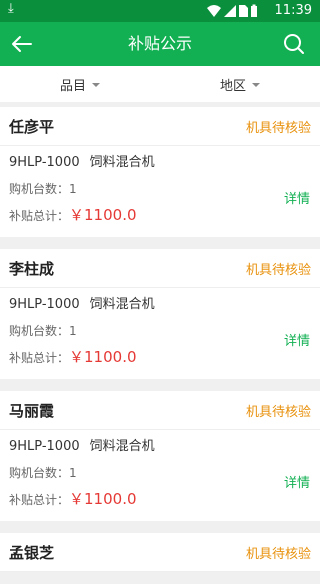 The width and height of the screenshot is (320, 584). Describe the element at coordinates (11, 8) in the screenshot. I see `download-icon: ⤓` at that location.